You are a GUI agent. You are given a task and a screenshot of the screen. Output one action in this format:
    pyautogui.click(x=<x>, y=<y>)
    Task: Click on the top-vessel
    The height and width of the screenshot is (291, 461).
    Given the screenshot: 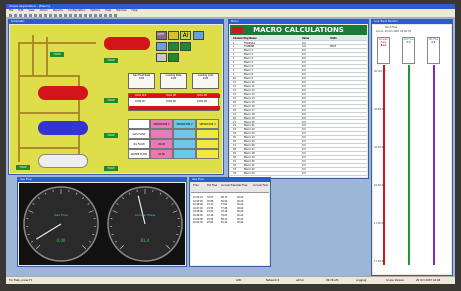 What is the action you would take?
    pyautogui.click(x=127, y=43)
    